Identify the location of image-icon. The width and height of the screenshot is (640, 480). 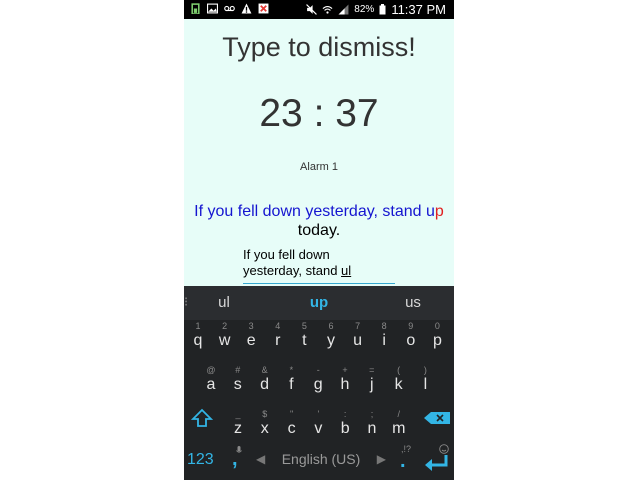
(212, 8).